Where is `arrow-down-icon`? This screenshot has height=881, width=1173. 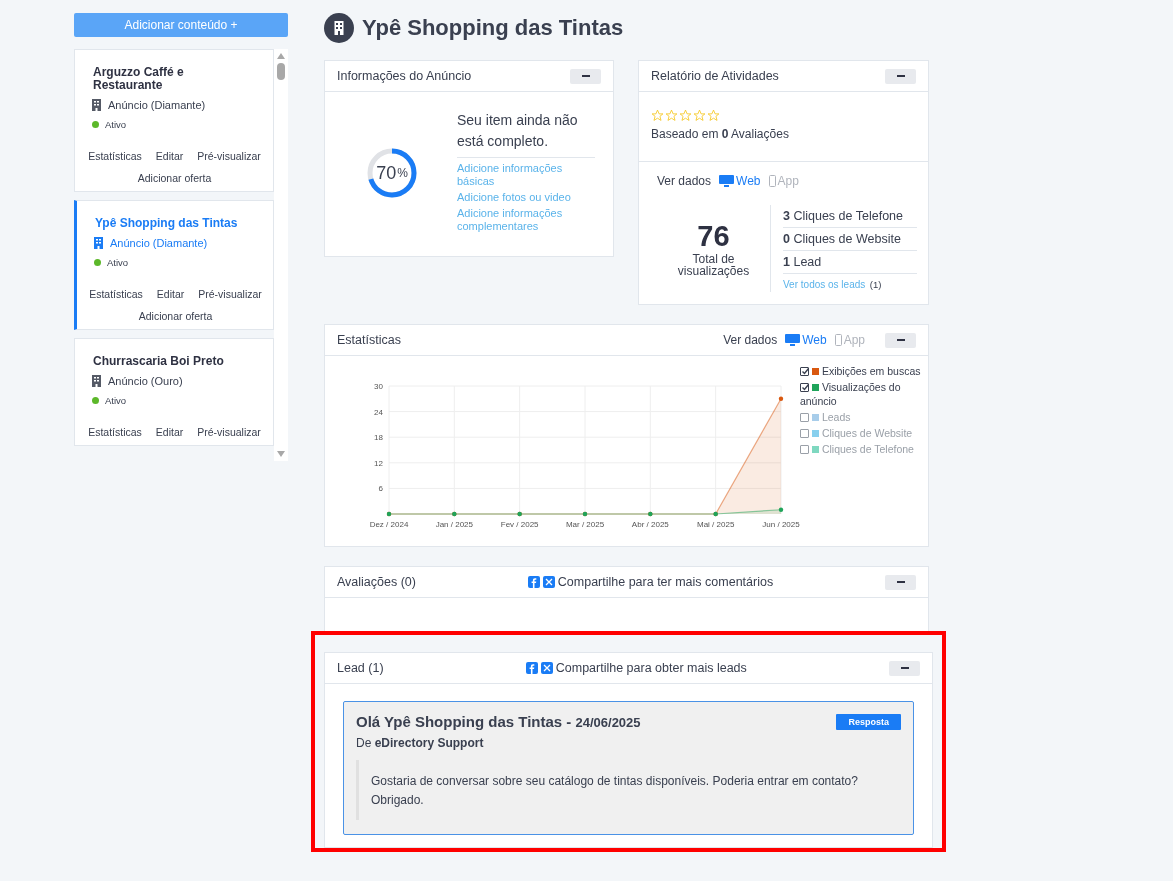 arrow-down-icon is located at coordinates (281, 454).